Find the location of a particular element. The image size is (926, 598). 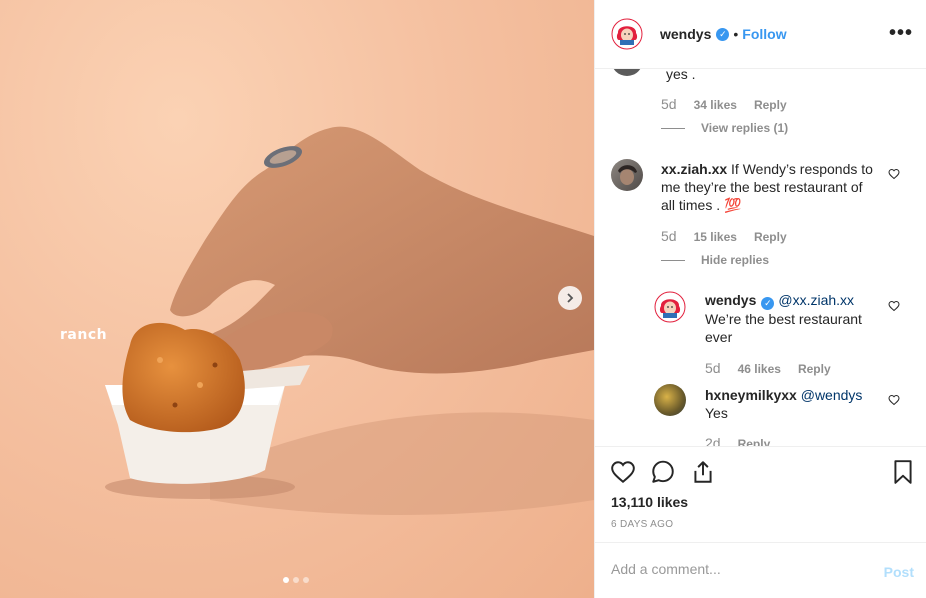

hide-replies-button: Hide replies is located at coordinates (715, 260).